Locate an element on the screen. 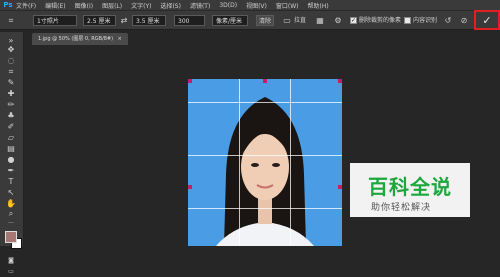 The image size is (500, 277). crop-height-value: 3.5 厘米 is located at coordinates (148, 21).